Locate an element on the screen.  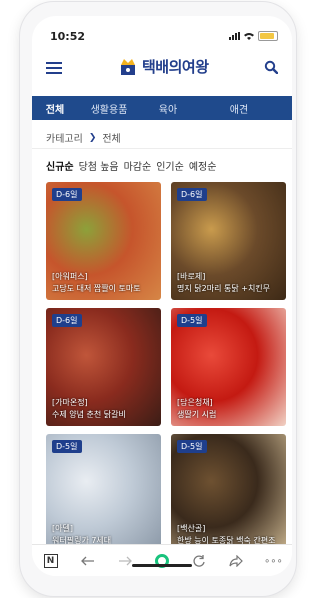
product-card: D-5일 [담은청채] 생딸기 시럽 is located at coordinates (228, 367).